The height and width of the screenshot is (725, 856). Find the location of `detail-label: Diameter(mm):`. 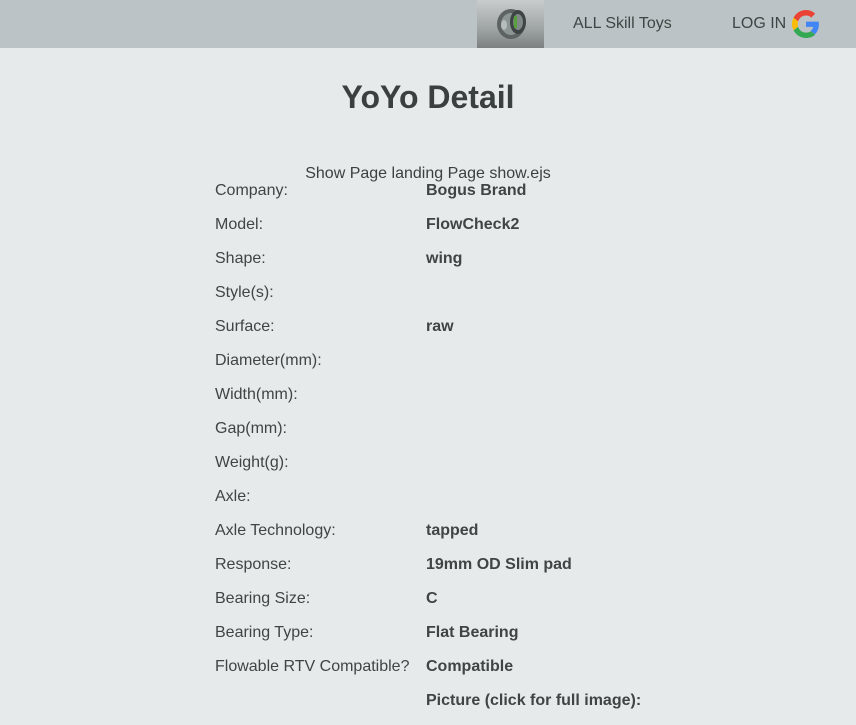

detail-label: Diameter(mm): is located at coordinates (268, 360).